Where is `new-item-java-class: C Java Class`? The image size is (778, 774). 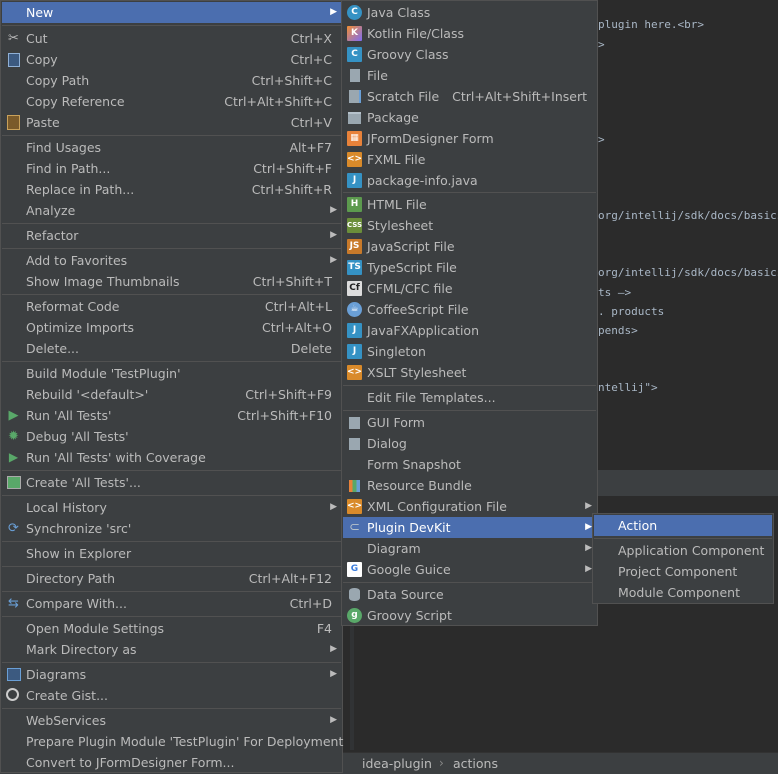
new-item-java-class: C Java Class is located at coordinates (469, 12).